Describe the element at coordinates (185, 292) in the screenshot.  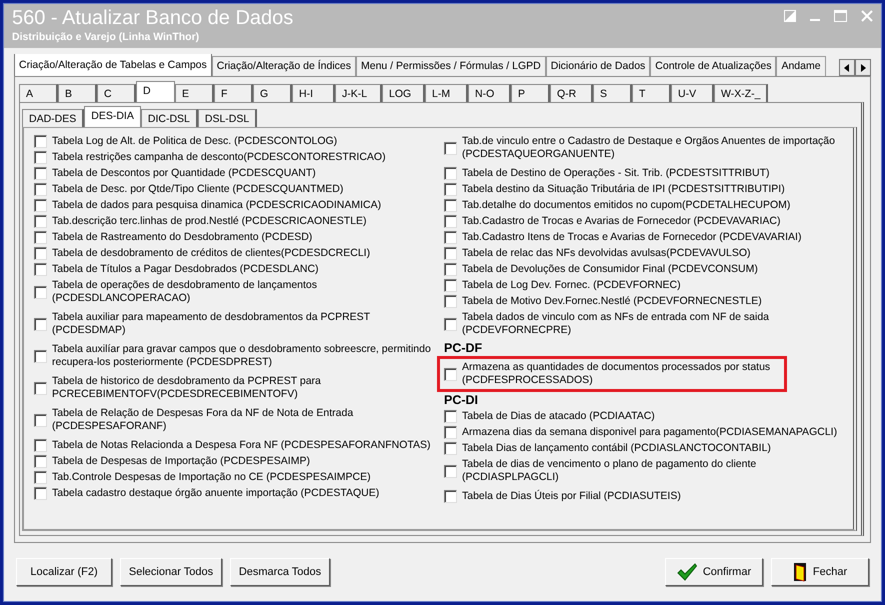
I see `checkbox-label: Tabela de operações de desdobramento de lançamentos (PCDESDLANCOPERACAO)` at that location.